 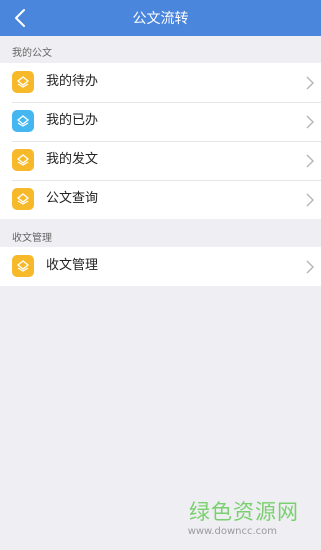 I want to click on list-item-sent: 我的发文, so click(x=160, y=160).